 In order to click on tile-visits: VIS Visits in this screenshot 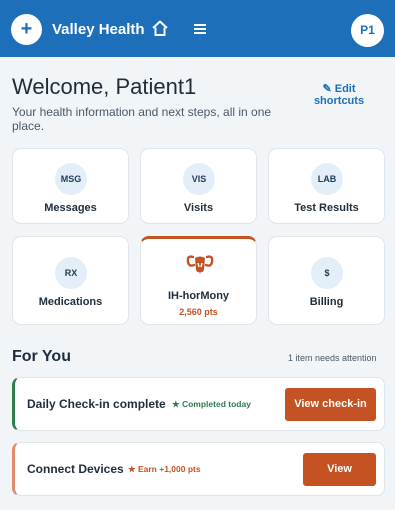, I will do `click(198, 186)`.